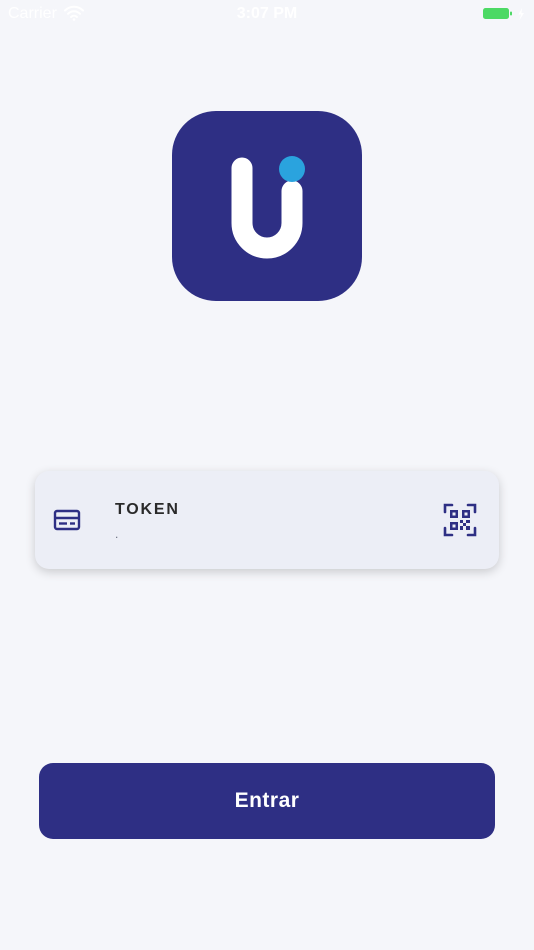  What do you see at coordinates (267, 801) in the screenshot?
I see `enter-button: Entrar` at bounding box center [267, 801].